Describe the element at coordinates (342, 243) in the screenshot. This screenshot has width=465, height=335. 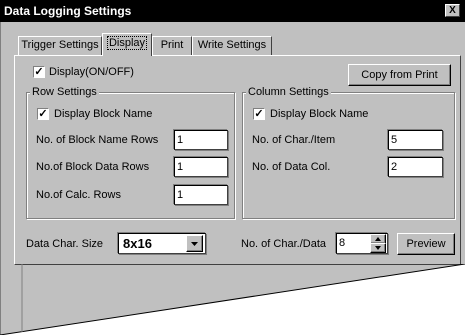
I see `char-per-data-value: 8` at that location.